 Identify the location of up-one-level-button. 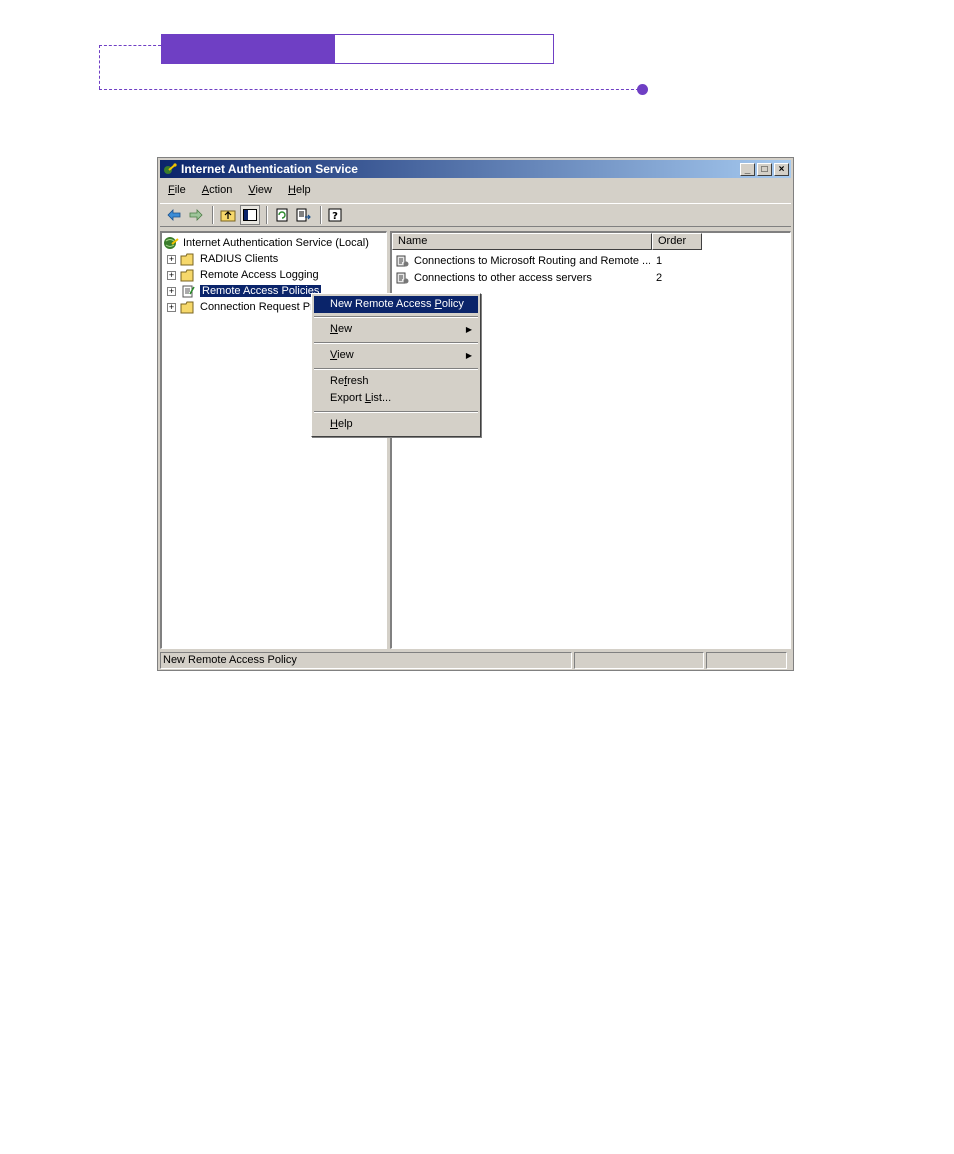
(228, 215).